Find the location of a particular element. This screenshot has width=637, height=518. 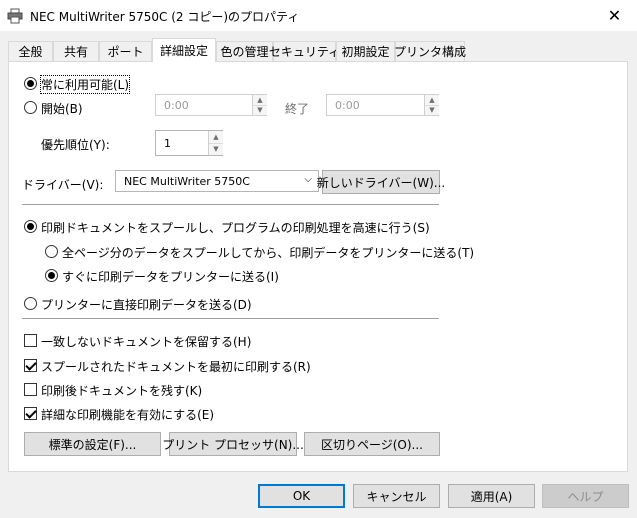

spool-after-last-page-label: 全ページ分のデータをスプールしてから、印刷データをプリンターに送る(T) is located at coordinates (268, 252).